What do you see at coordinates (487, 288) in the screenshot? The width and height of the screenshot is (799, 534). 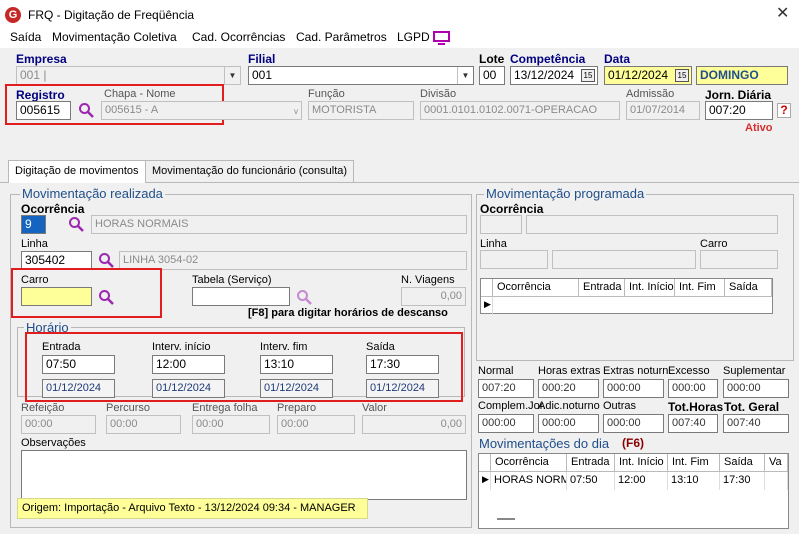 I see `grid-corner` at bounding box center [487, 288].